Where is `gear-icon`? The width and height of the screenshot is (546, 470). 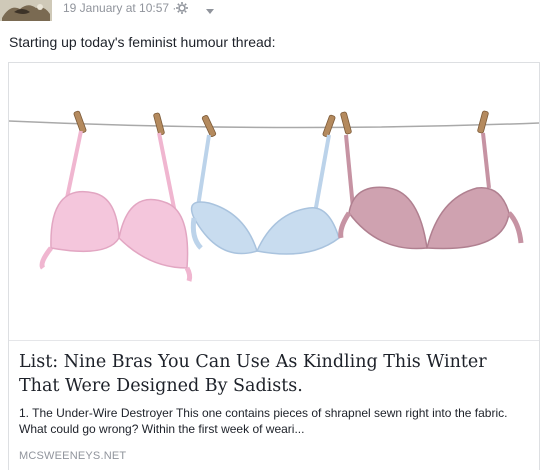
gear-icon is located at coordinates (182, 8).